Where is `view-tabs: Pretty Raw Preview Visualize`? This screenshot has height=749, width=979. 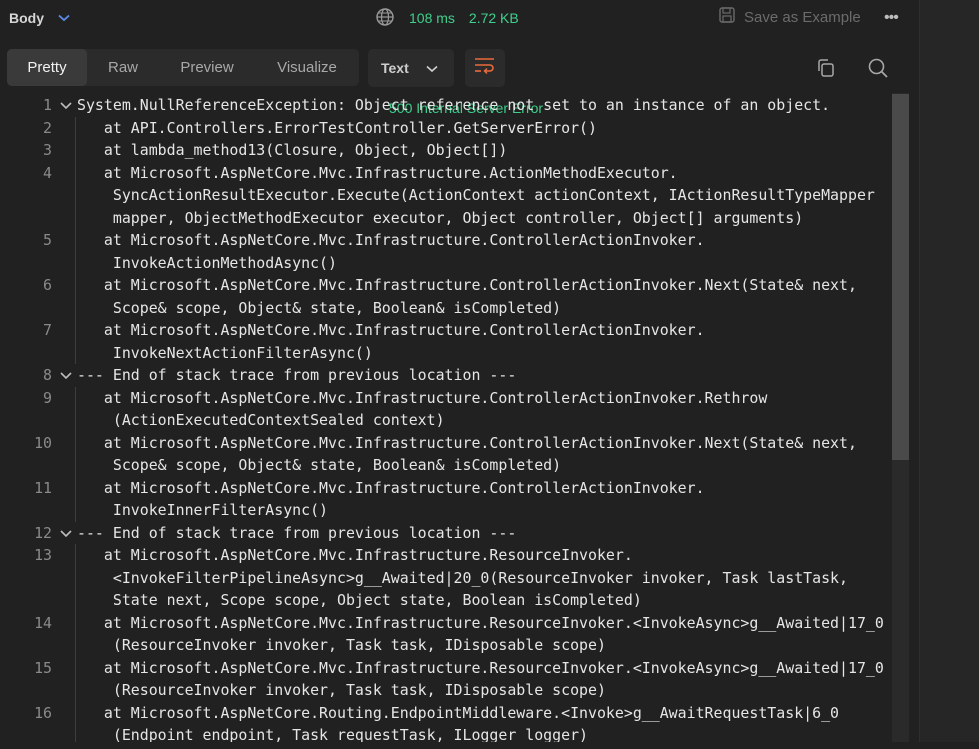
view-tabs: Pretty Raw Preview Visualize is located at coordinates (183, 67).